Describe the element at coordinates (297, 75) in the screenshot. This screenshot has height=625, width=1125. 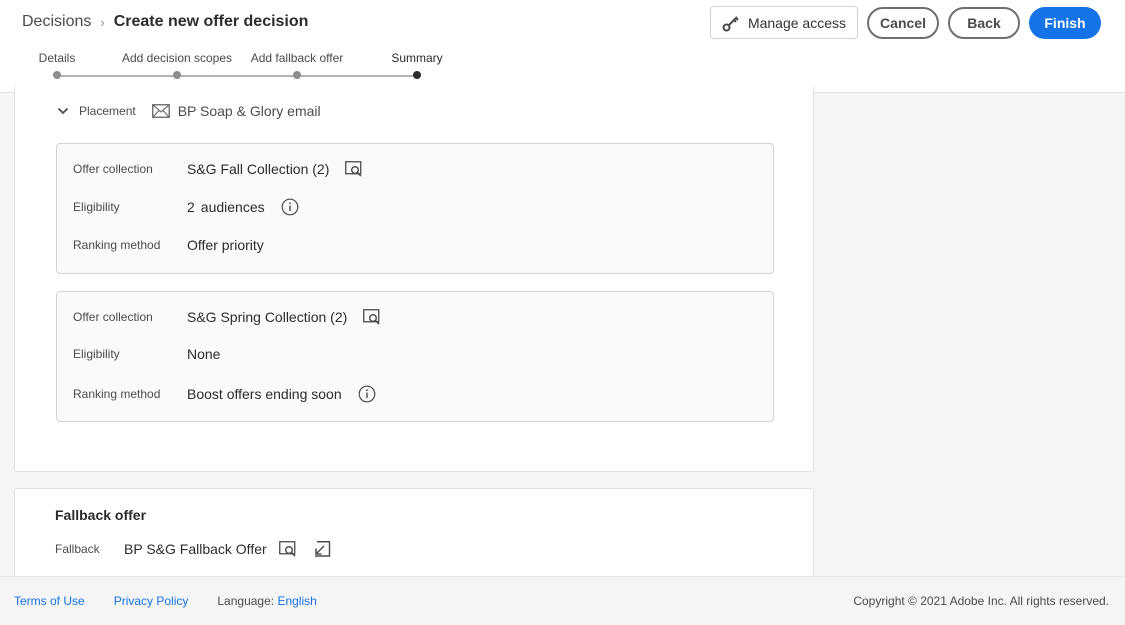
I see `step-fallback-offer-dot` at that location.